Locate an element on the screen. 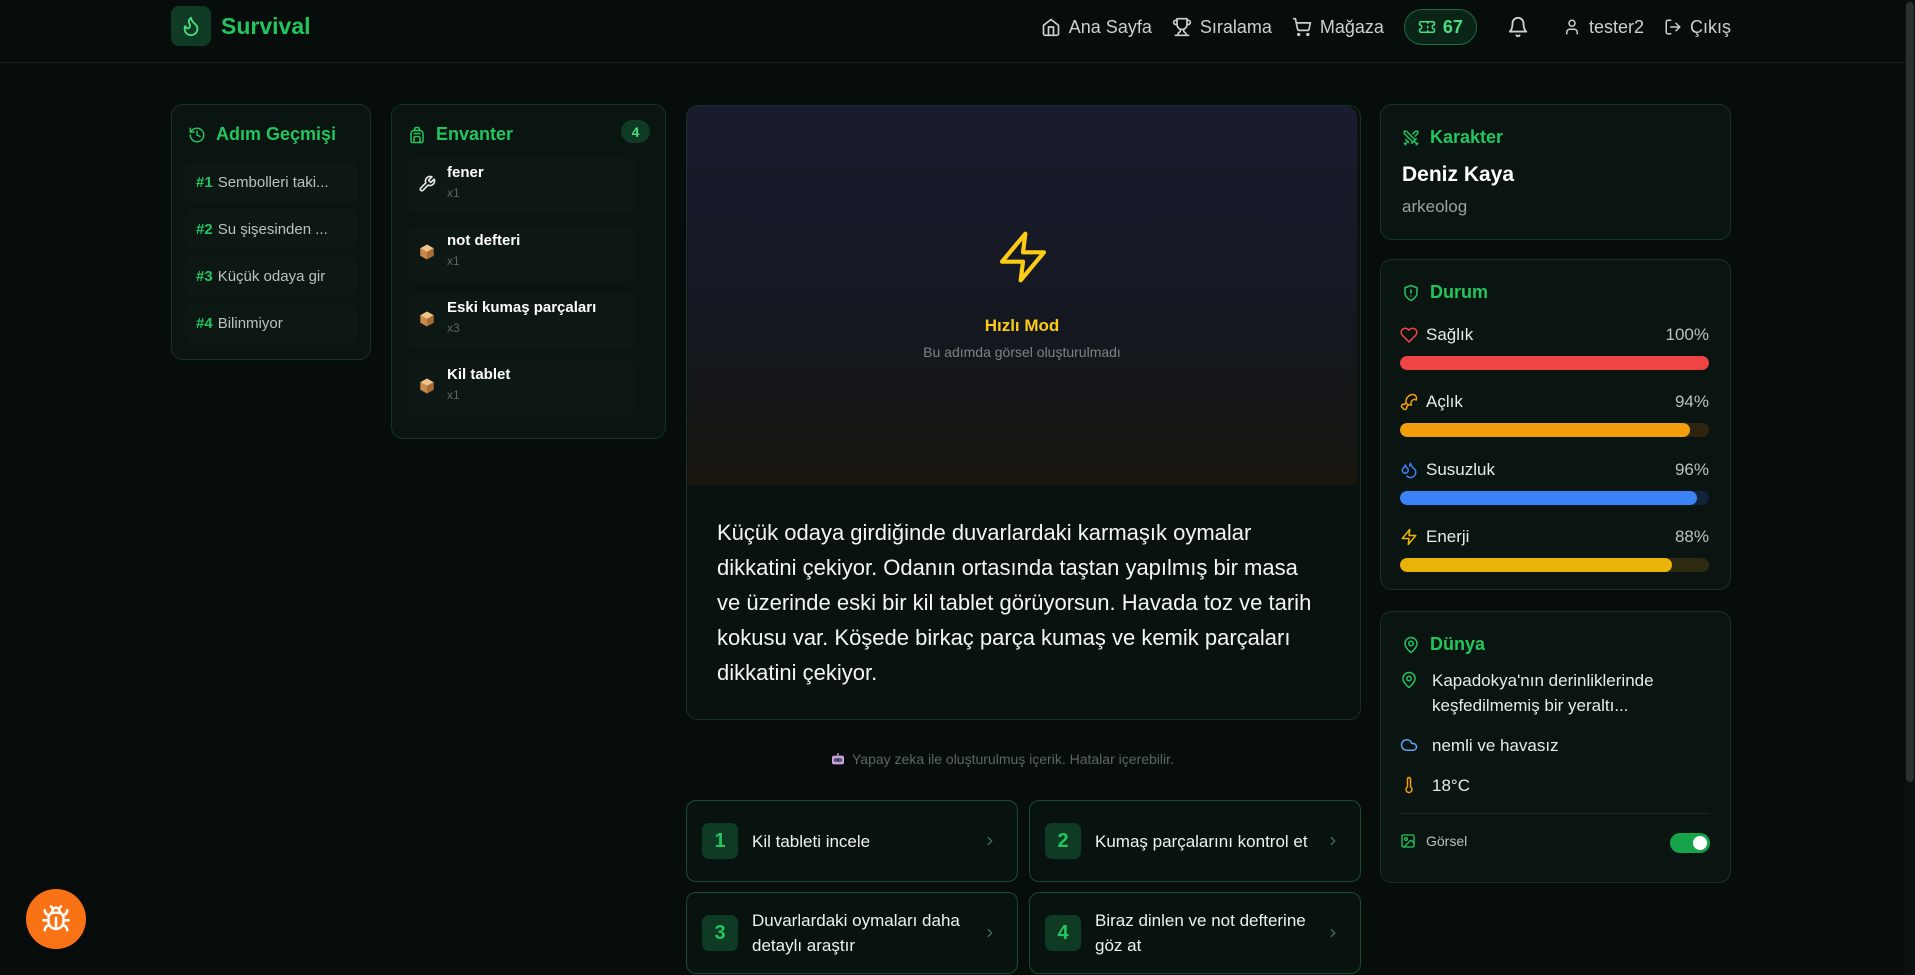  choice-label: Kumaş parçalarını kontrol et is located at coordinates (1201, 841).